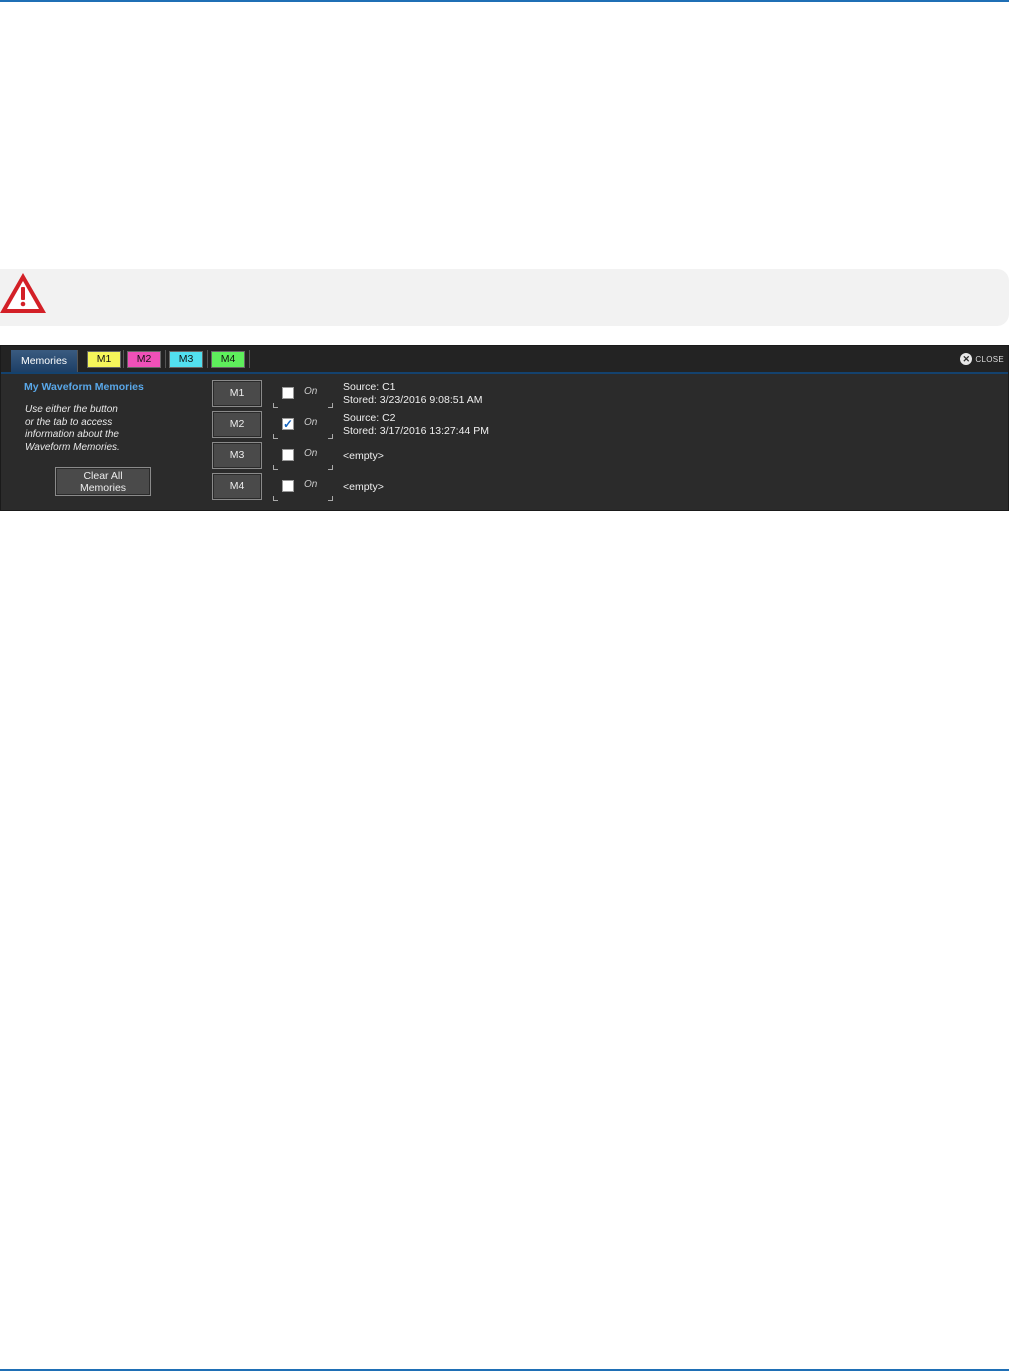  Describe the element at coordinates (989, 359) in the screenshot. I see `close-label: CLOSE` at that location.